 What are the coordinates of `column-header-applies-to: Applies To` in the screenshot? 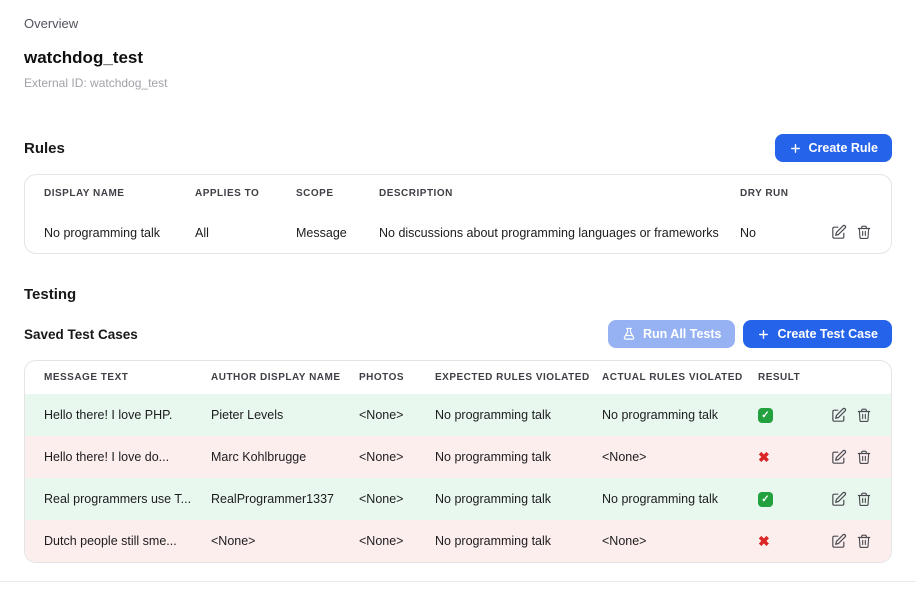 It's located at (227, 193).